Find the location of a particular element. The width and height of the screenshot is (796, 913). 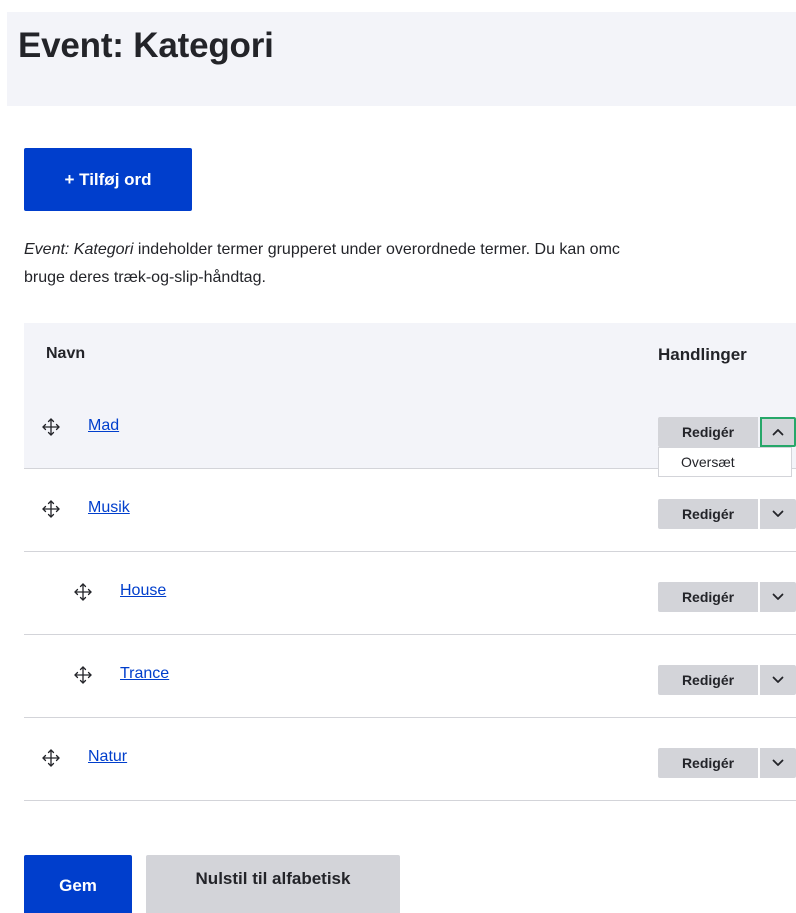

dropdown-translate-item: Oversæt is located at coordinates (725, 462).